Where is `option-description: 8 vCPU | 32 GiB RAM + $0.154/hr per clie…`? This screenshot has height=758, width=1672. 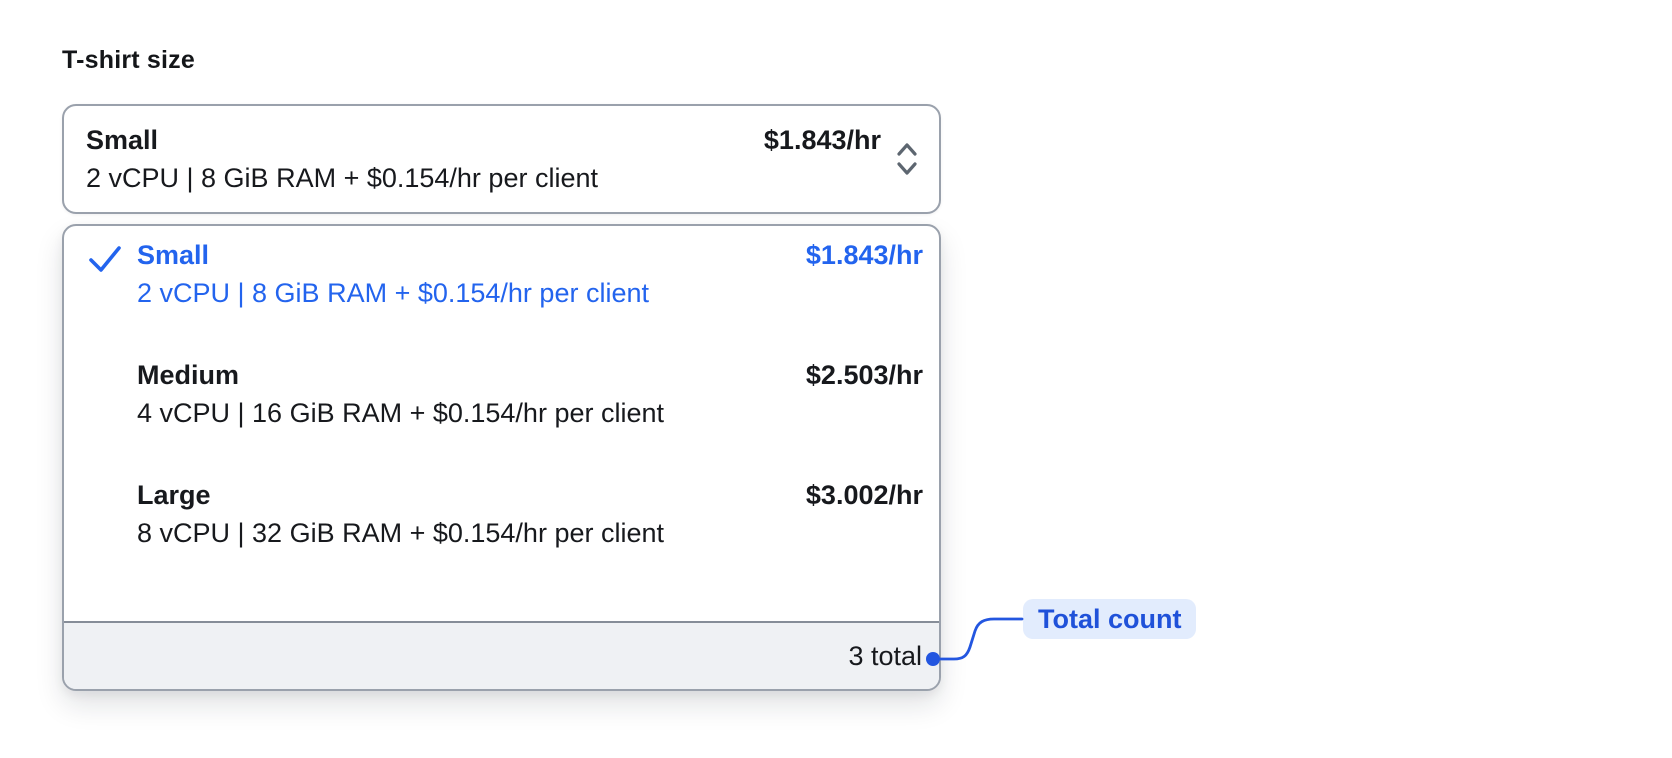
option-description: 8 vCPU | 32 GiB RAM + $0.154/hr per clie… is located at coordinates (401, 533).